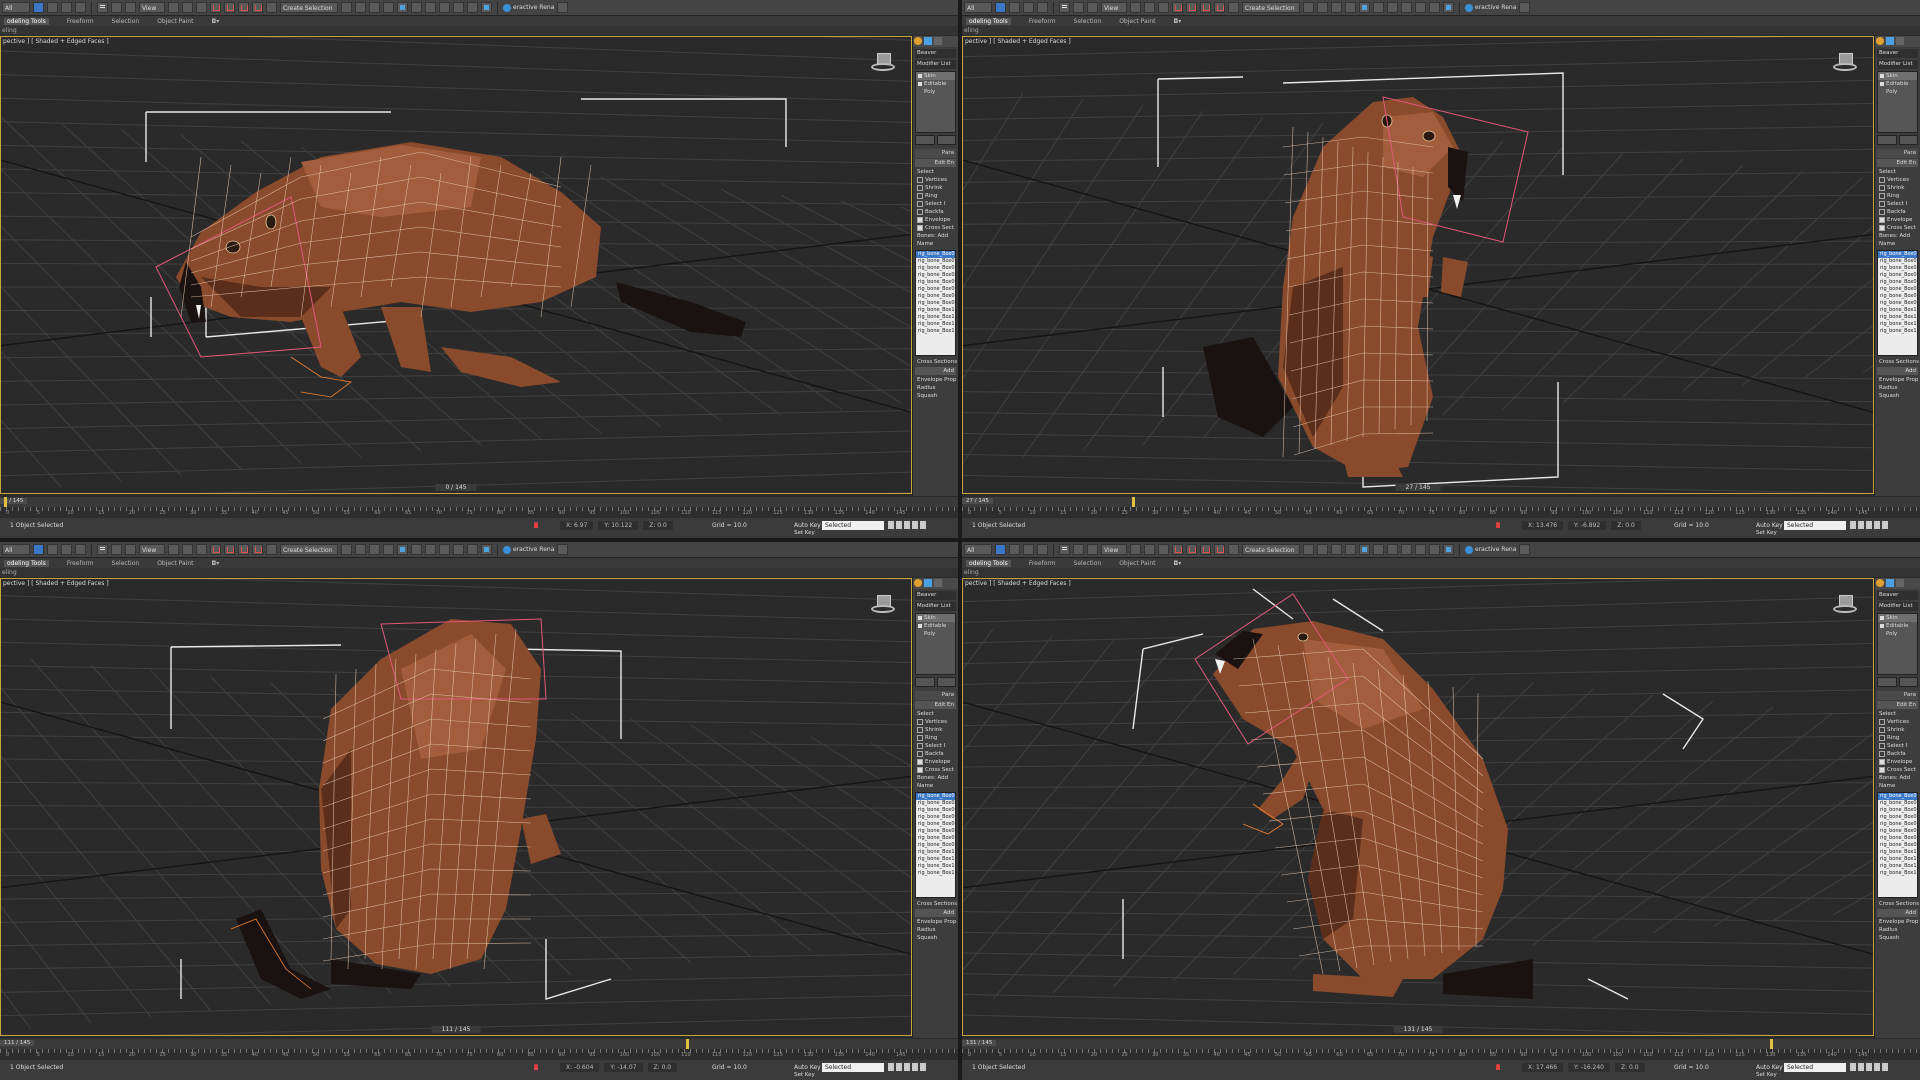  Describe the element at coordinates (1000, 549) in the screenshot. I see `select-object-button` at that location.